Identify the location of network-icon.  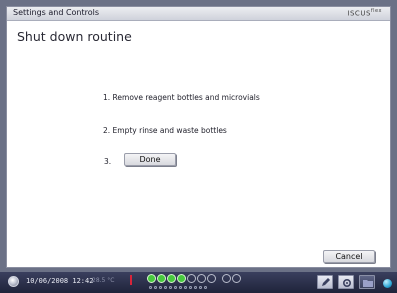
(387, 283).